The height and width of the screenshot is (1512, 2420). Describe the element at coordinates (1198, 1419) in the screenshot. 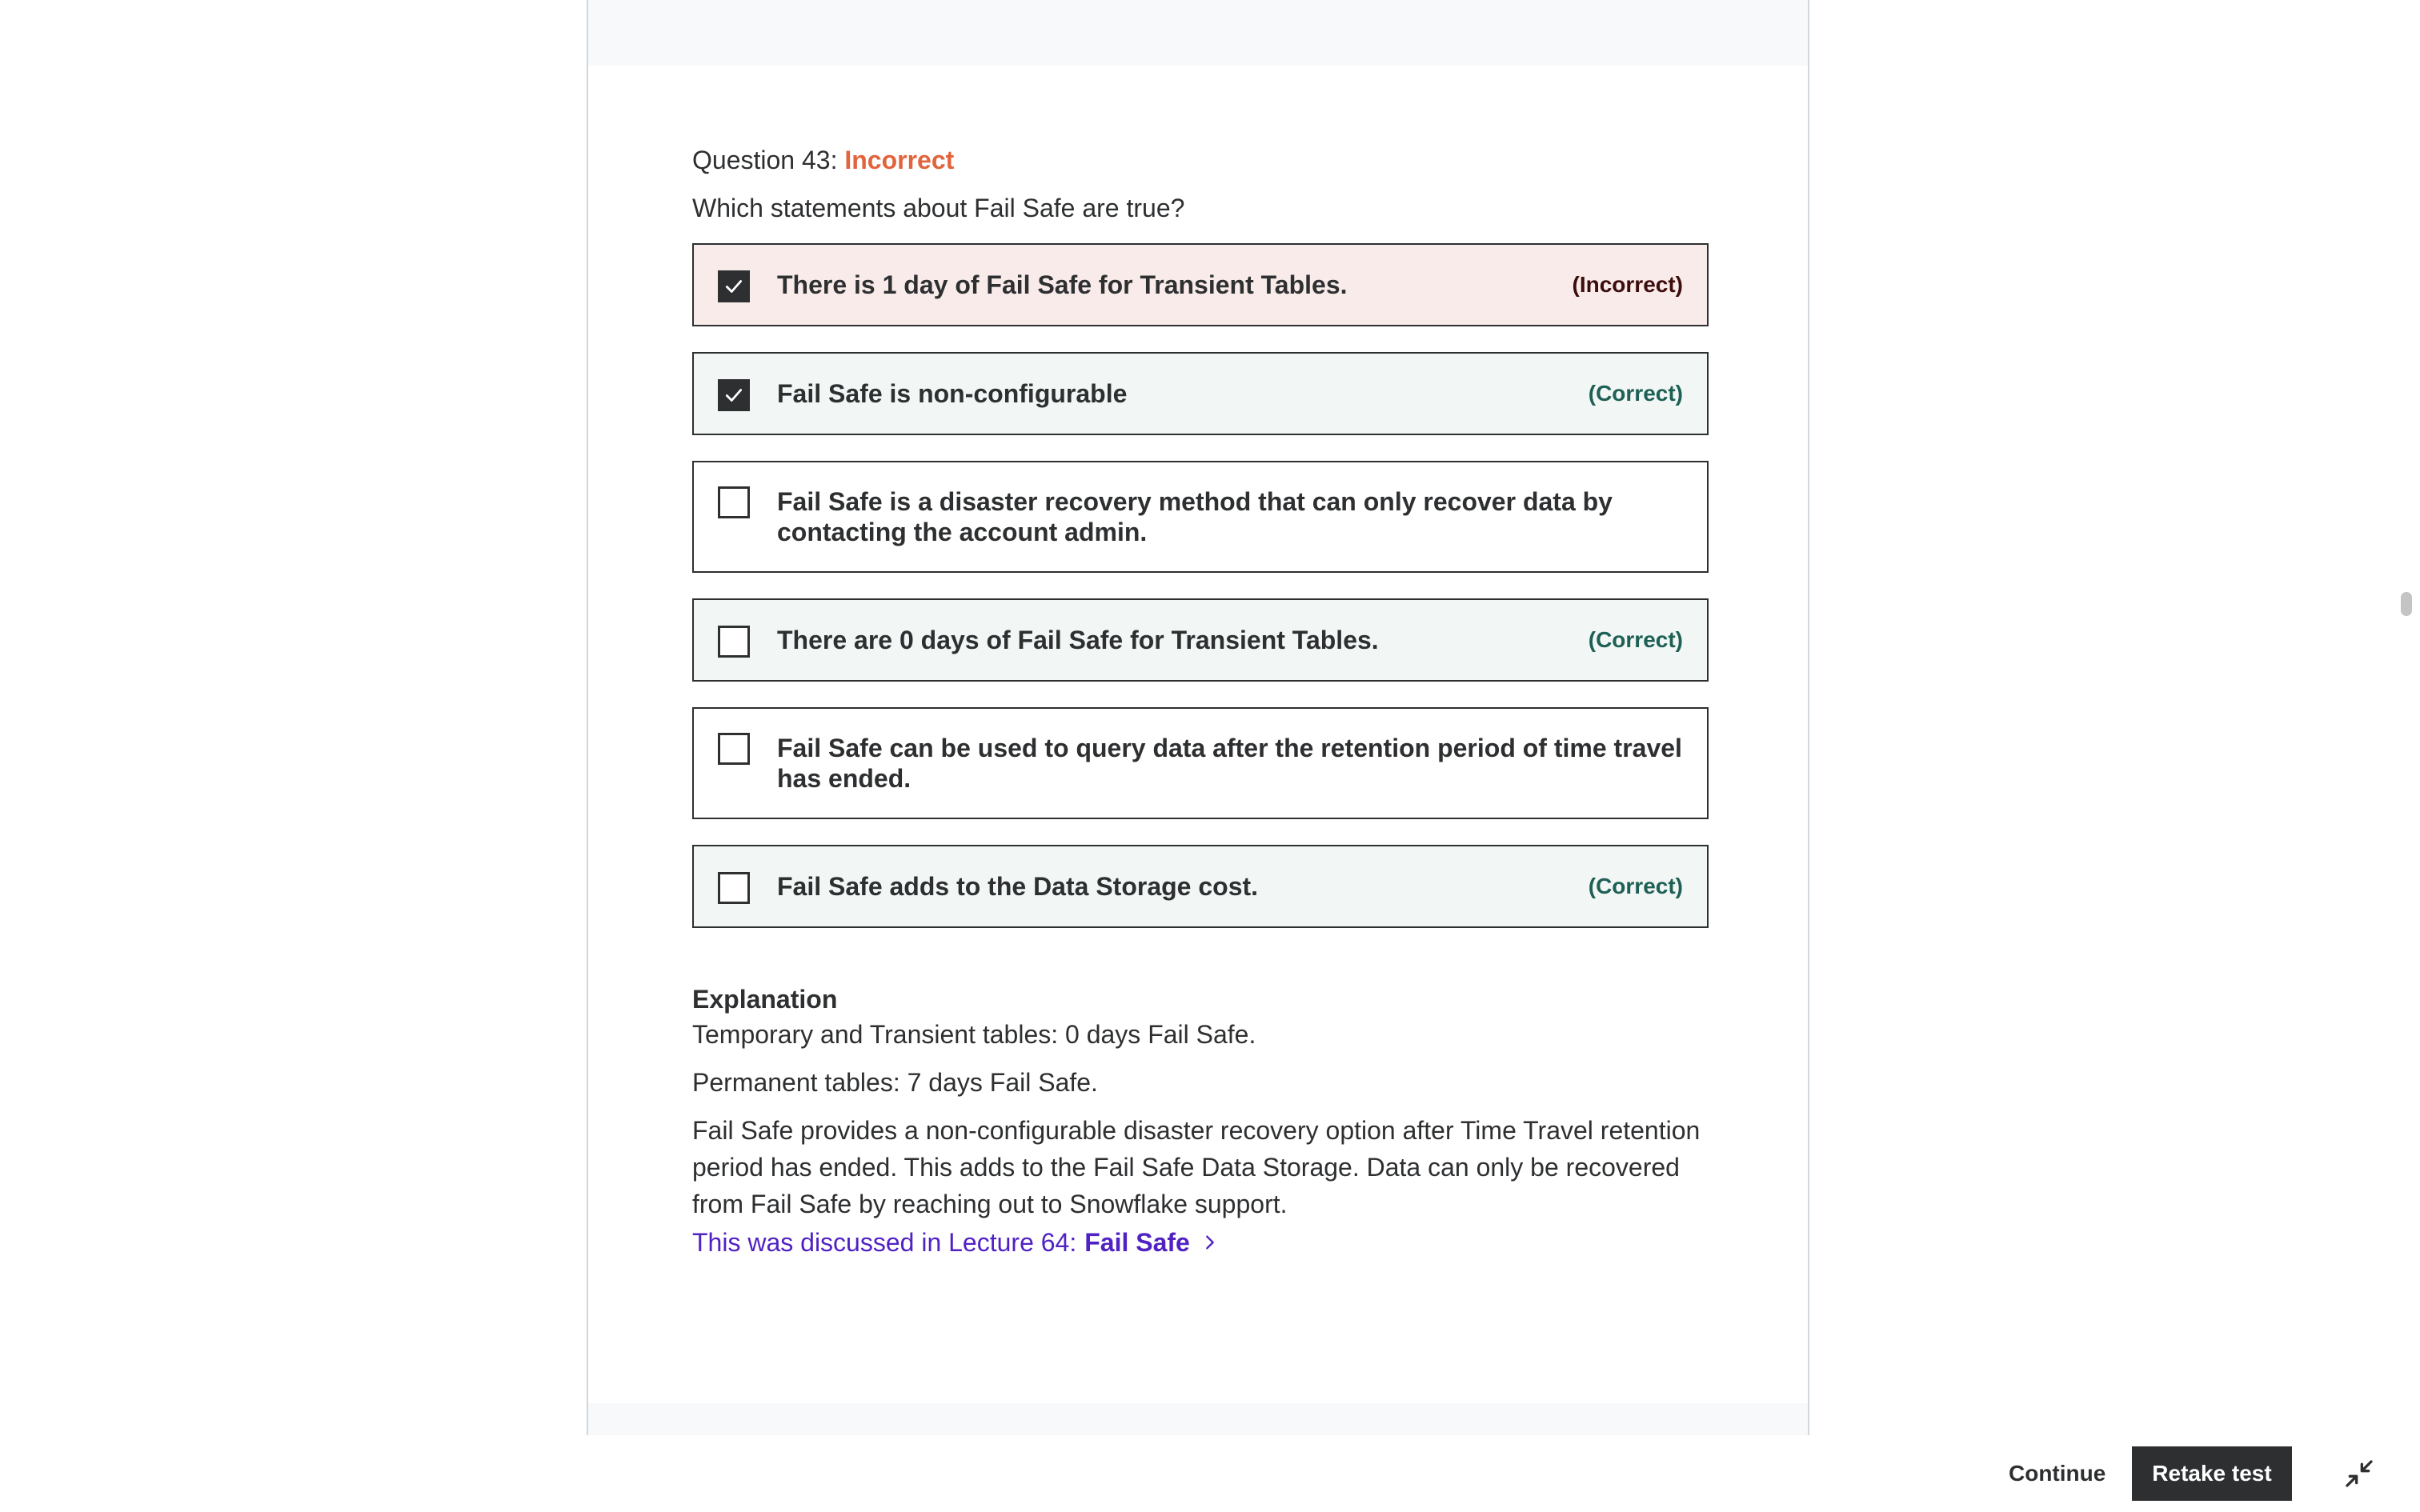

I see `card-bottom-strip` at that location.